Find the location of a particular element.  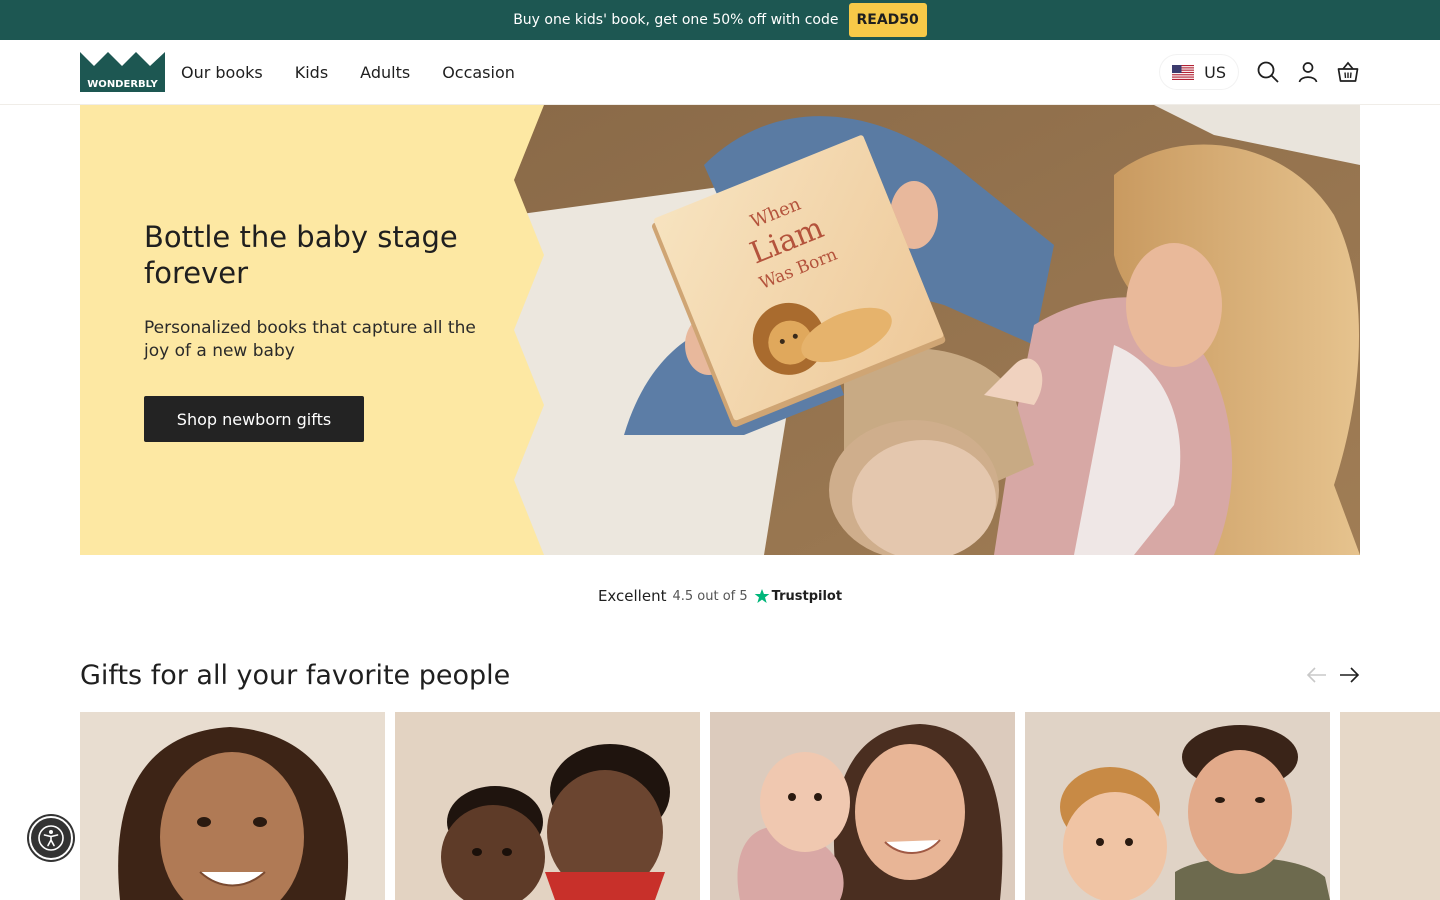

two-boys-portrait-image is located at coordinates (547, 806).